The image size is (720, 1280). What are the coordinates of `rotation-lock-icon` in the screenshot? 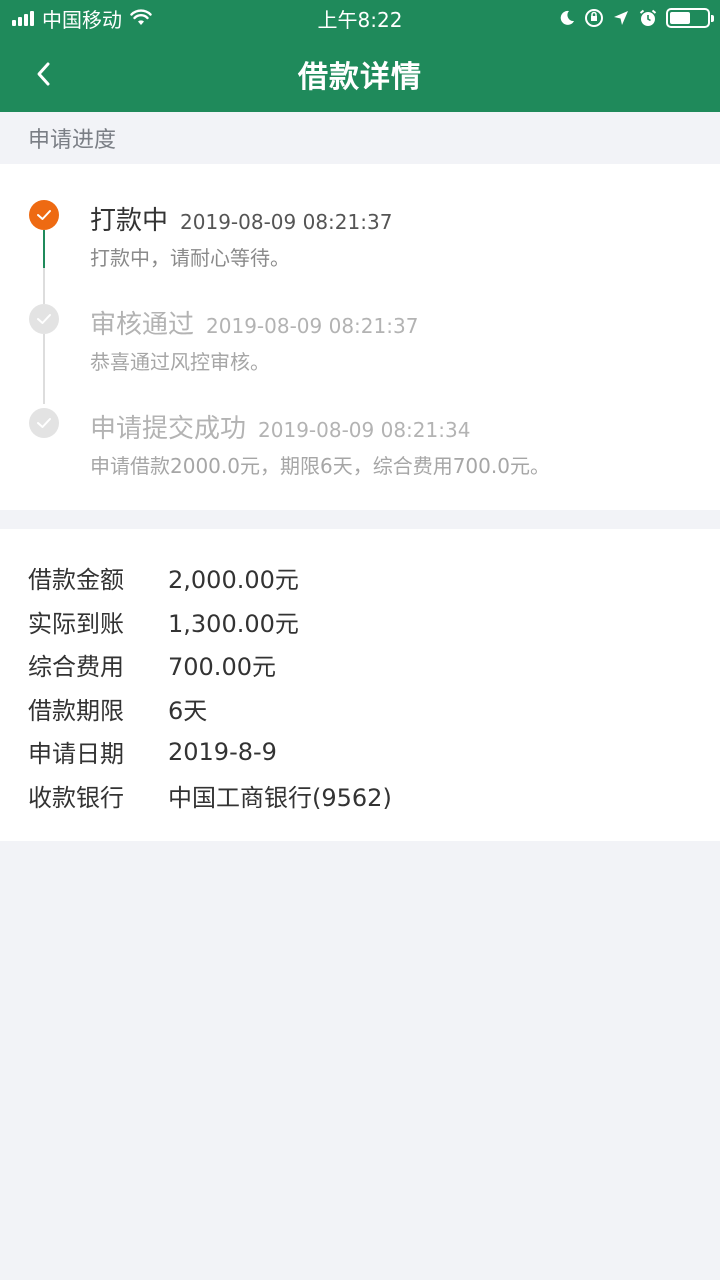 It's located at (594, 18).